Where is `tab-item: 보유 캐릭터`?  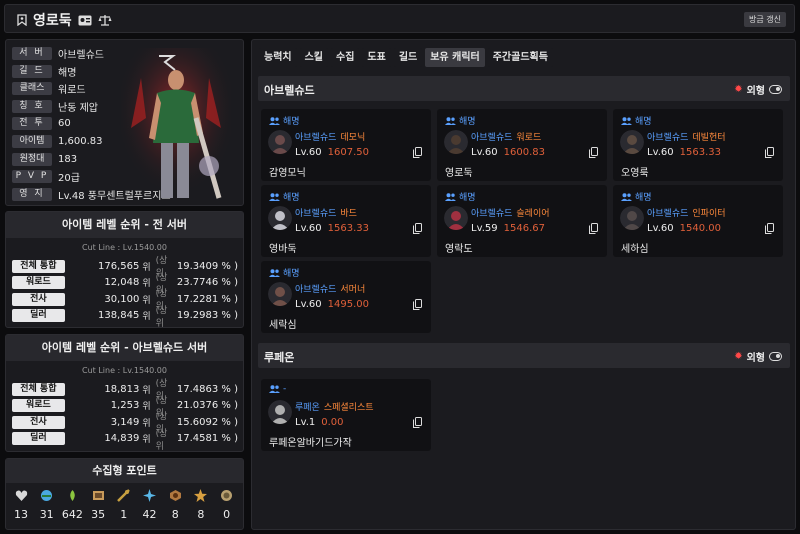
tab-item: 보유 캐릭터 is located at coordinates (455, 57).